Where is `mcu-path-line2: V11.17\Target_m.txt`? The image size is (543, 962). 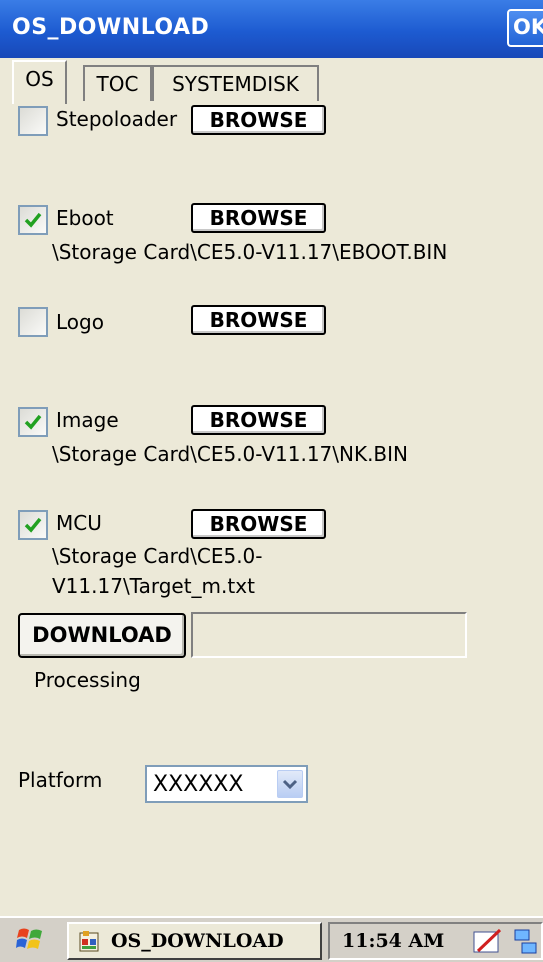 mcu-path-line2: V11.17\Target_m.txt is located at coordinates (153, 586).